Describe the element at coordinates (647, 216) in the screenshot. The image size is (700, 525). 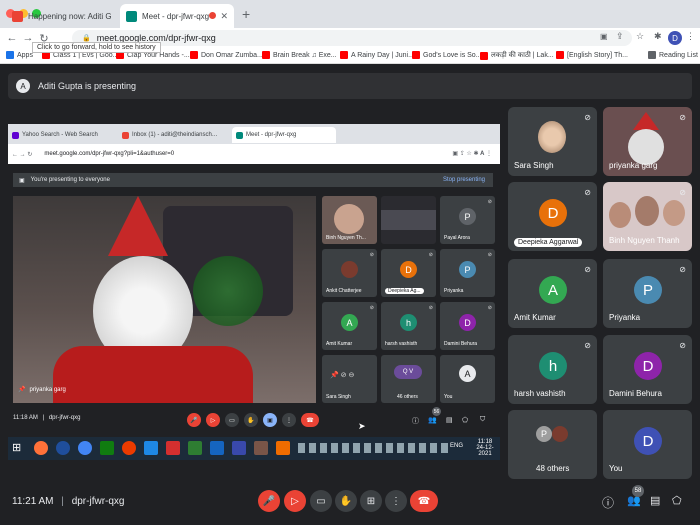
I see `participant-tile-binh: ⊘ Binh Nguyen Thanh` at that location.